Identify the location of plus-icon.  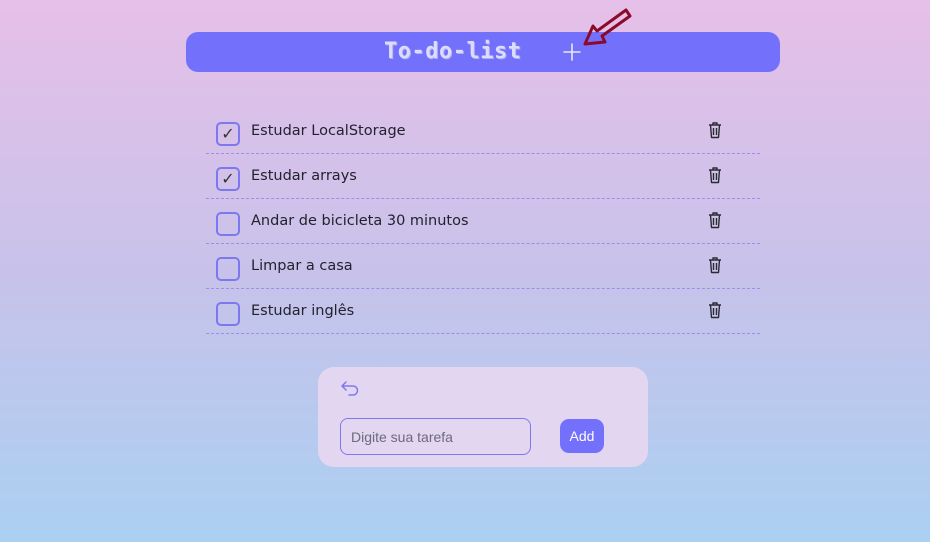
(572, 52).